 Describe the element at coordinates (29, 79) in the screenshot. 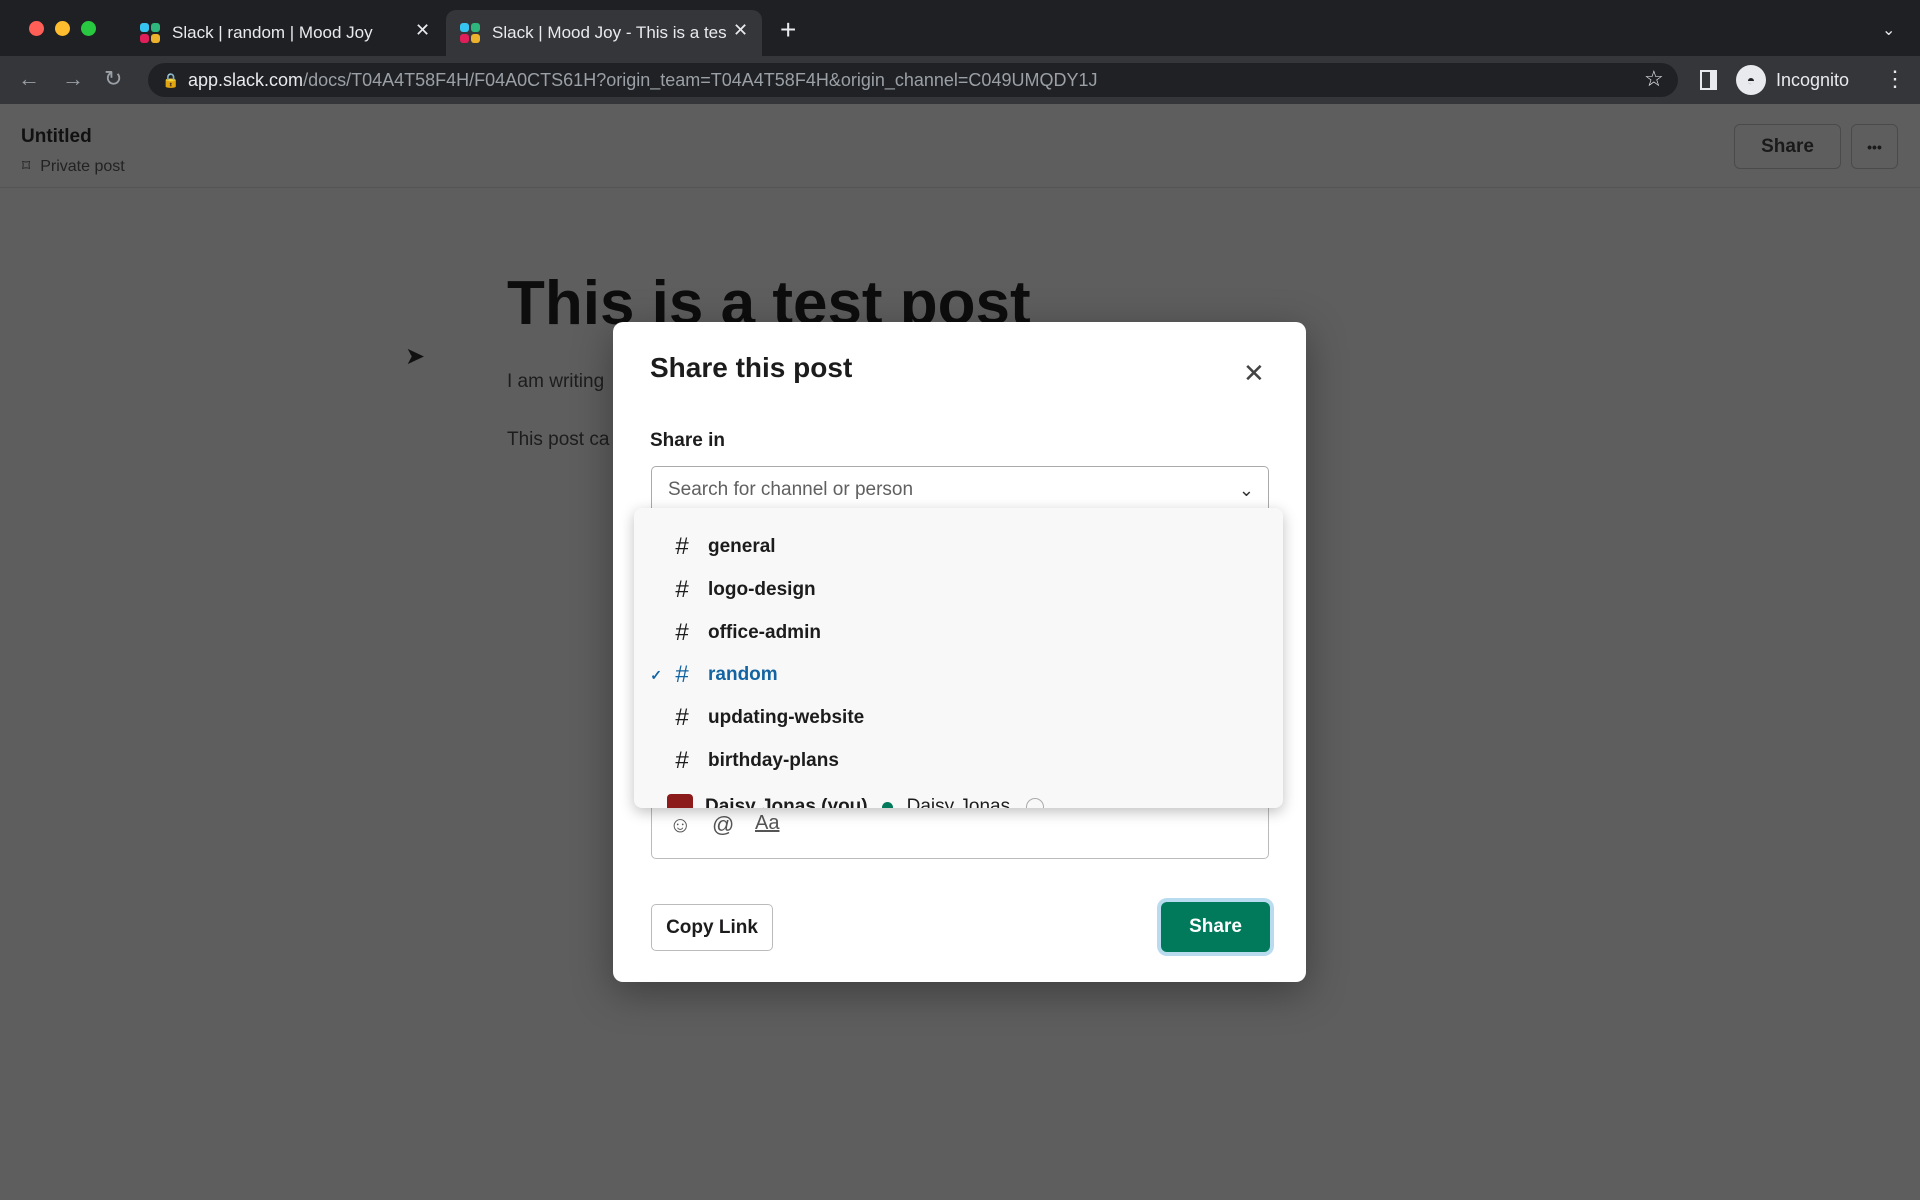

I see `back-icon: ←` at that location.